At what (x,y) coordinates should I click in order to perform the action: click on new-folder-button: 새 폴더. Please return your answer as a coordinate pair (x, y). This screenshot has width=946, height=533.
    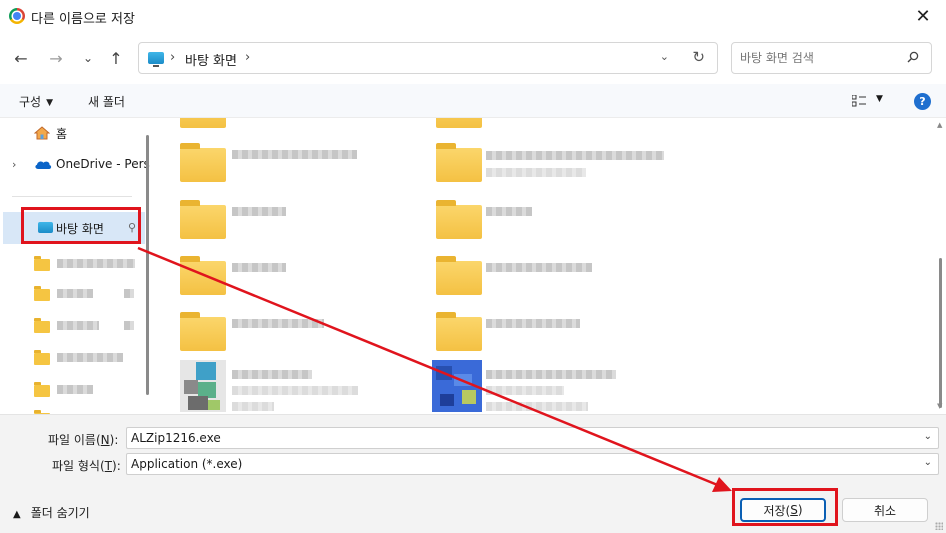
    Looking at the image, I should click on (106, 101).